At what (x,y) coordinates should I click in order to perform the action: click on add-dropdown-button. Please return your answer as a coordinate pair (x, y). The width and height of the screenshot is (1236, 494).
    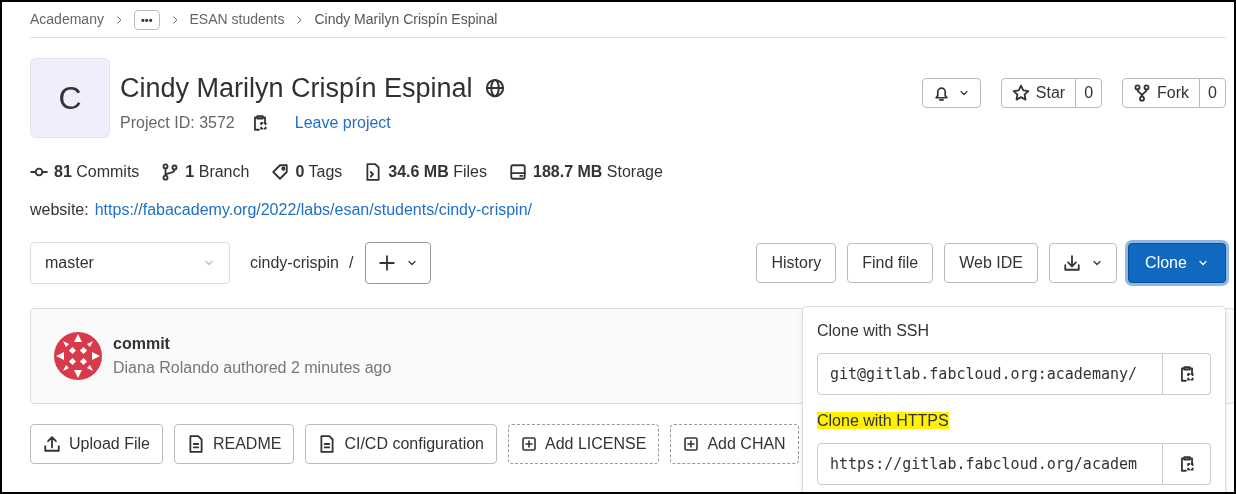
    Looking at the image, I should click on (398, 263).